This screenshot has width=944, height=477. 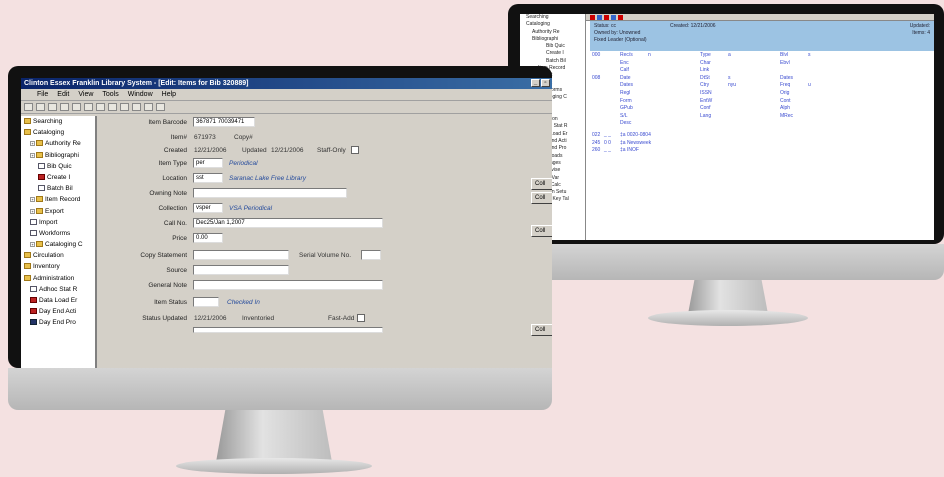 What do you see at coordinates (280, 389) in the screenshot?
I see `front-monitor-chin` at bounding box center [280, 389].